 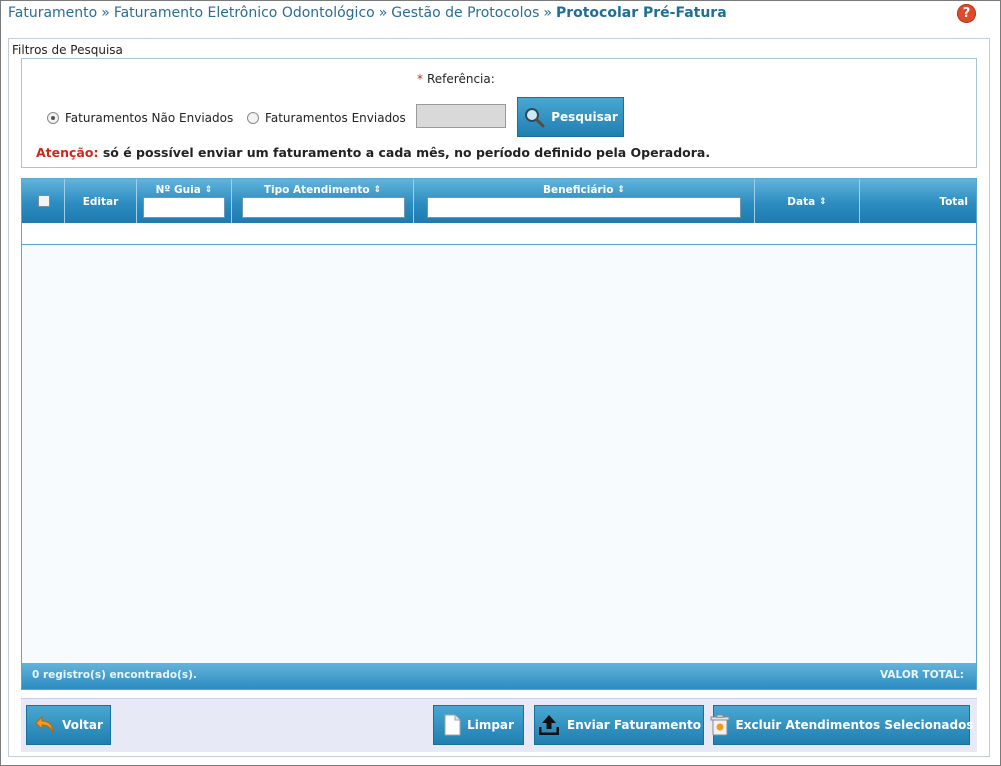 I want to click on header-data: Data ⇕, so click(x=807, y=201).